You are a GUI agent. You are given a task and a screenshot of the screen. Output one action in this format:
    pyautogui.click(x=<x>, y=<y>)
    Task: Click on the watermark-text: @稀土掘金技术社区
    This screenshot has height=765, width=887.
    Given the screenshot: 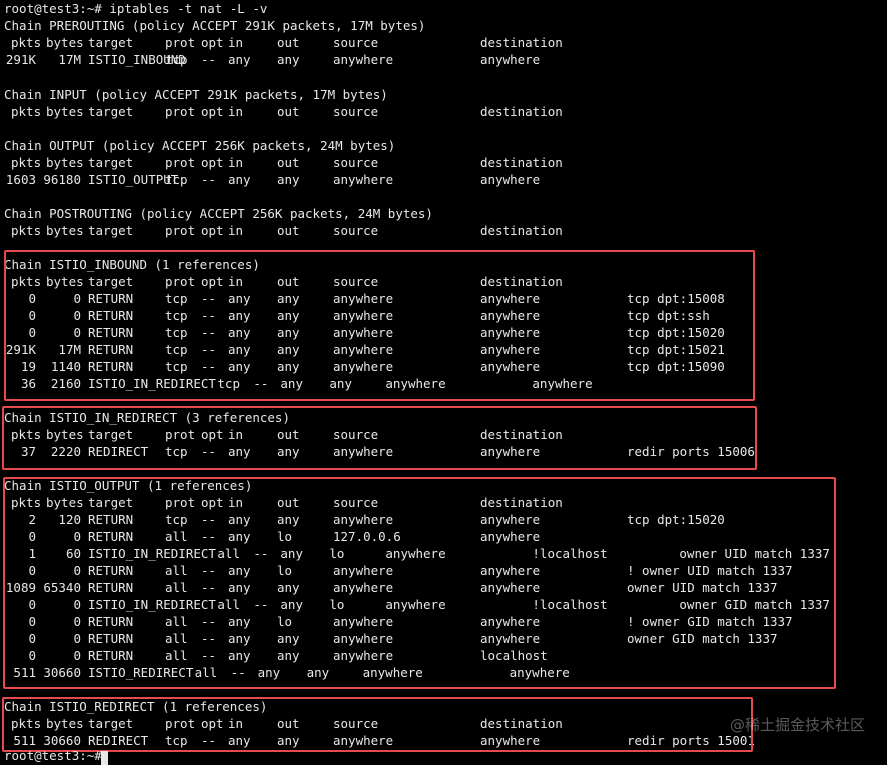 What is the action you would take?
    pyautogui.click(x=797, y=725)
    